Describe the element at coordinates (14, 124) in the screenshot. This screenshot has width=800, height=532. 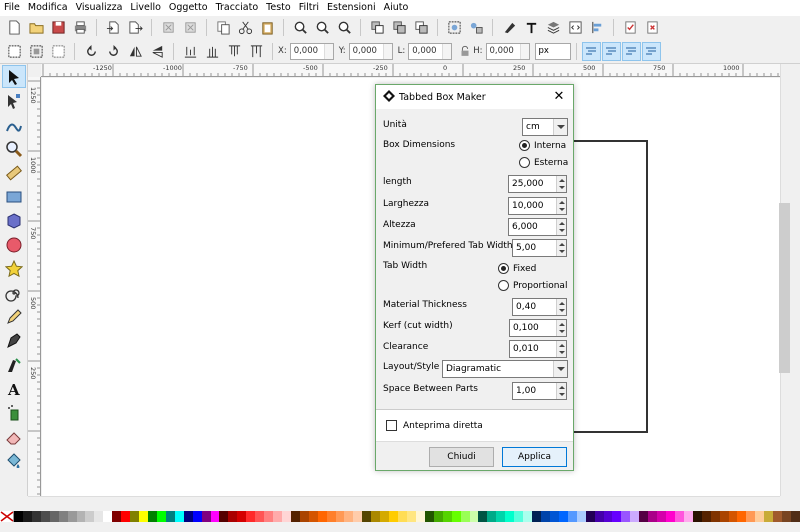
I see `tweak-tool-icon` at that location.